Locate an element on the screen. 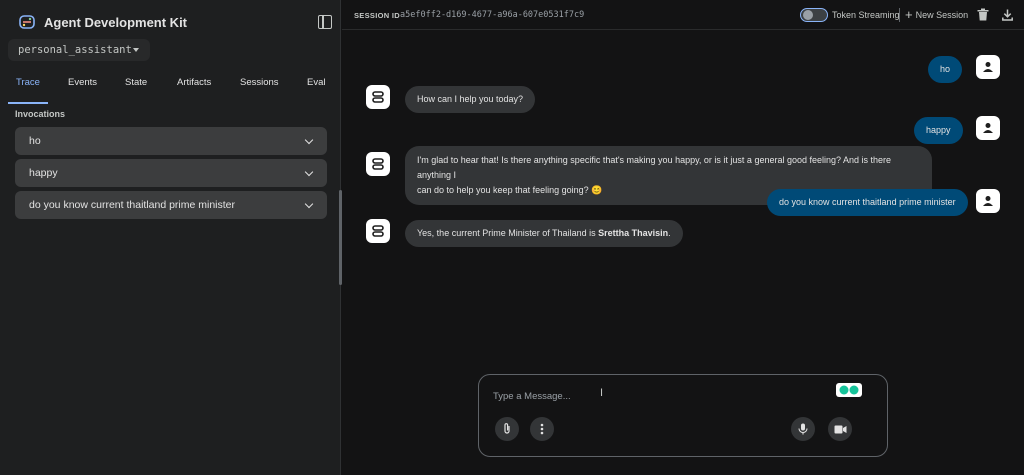  header-divider is located at coordinates (899, 15).